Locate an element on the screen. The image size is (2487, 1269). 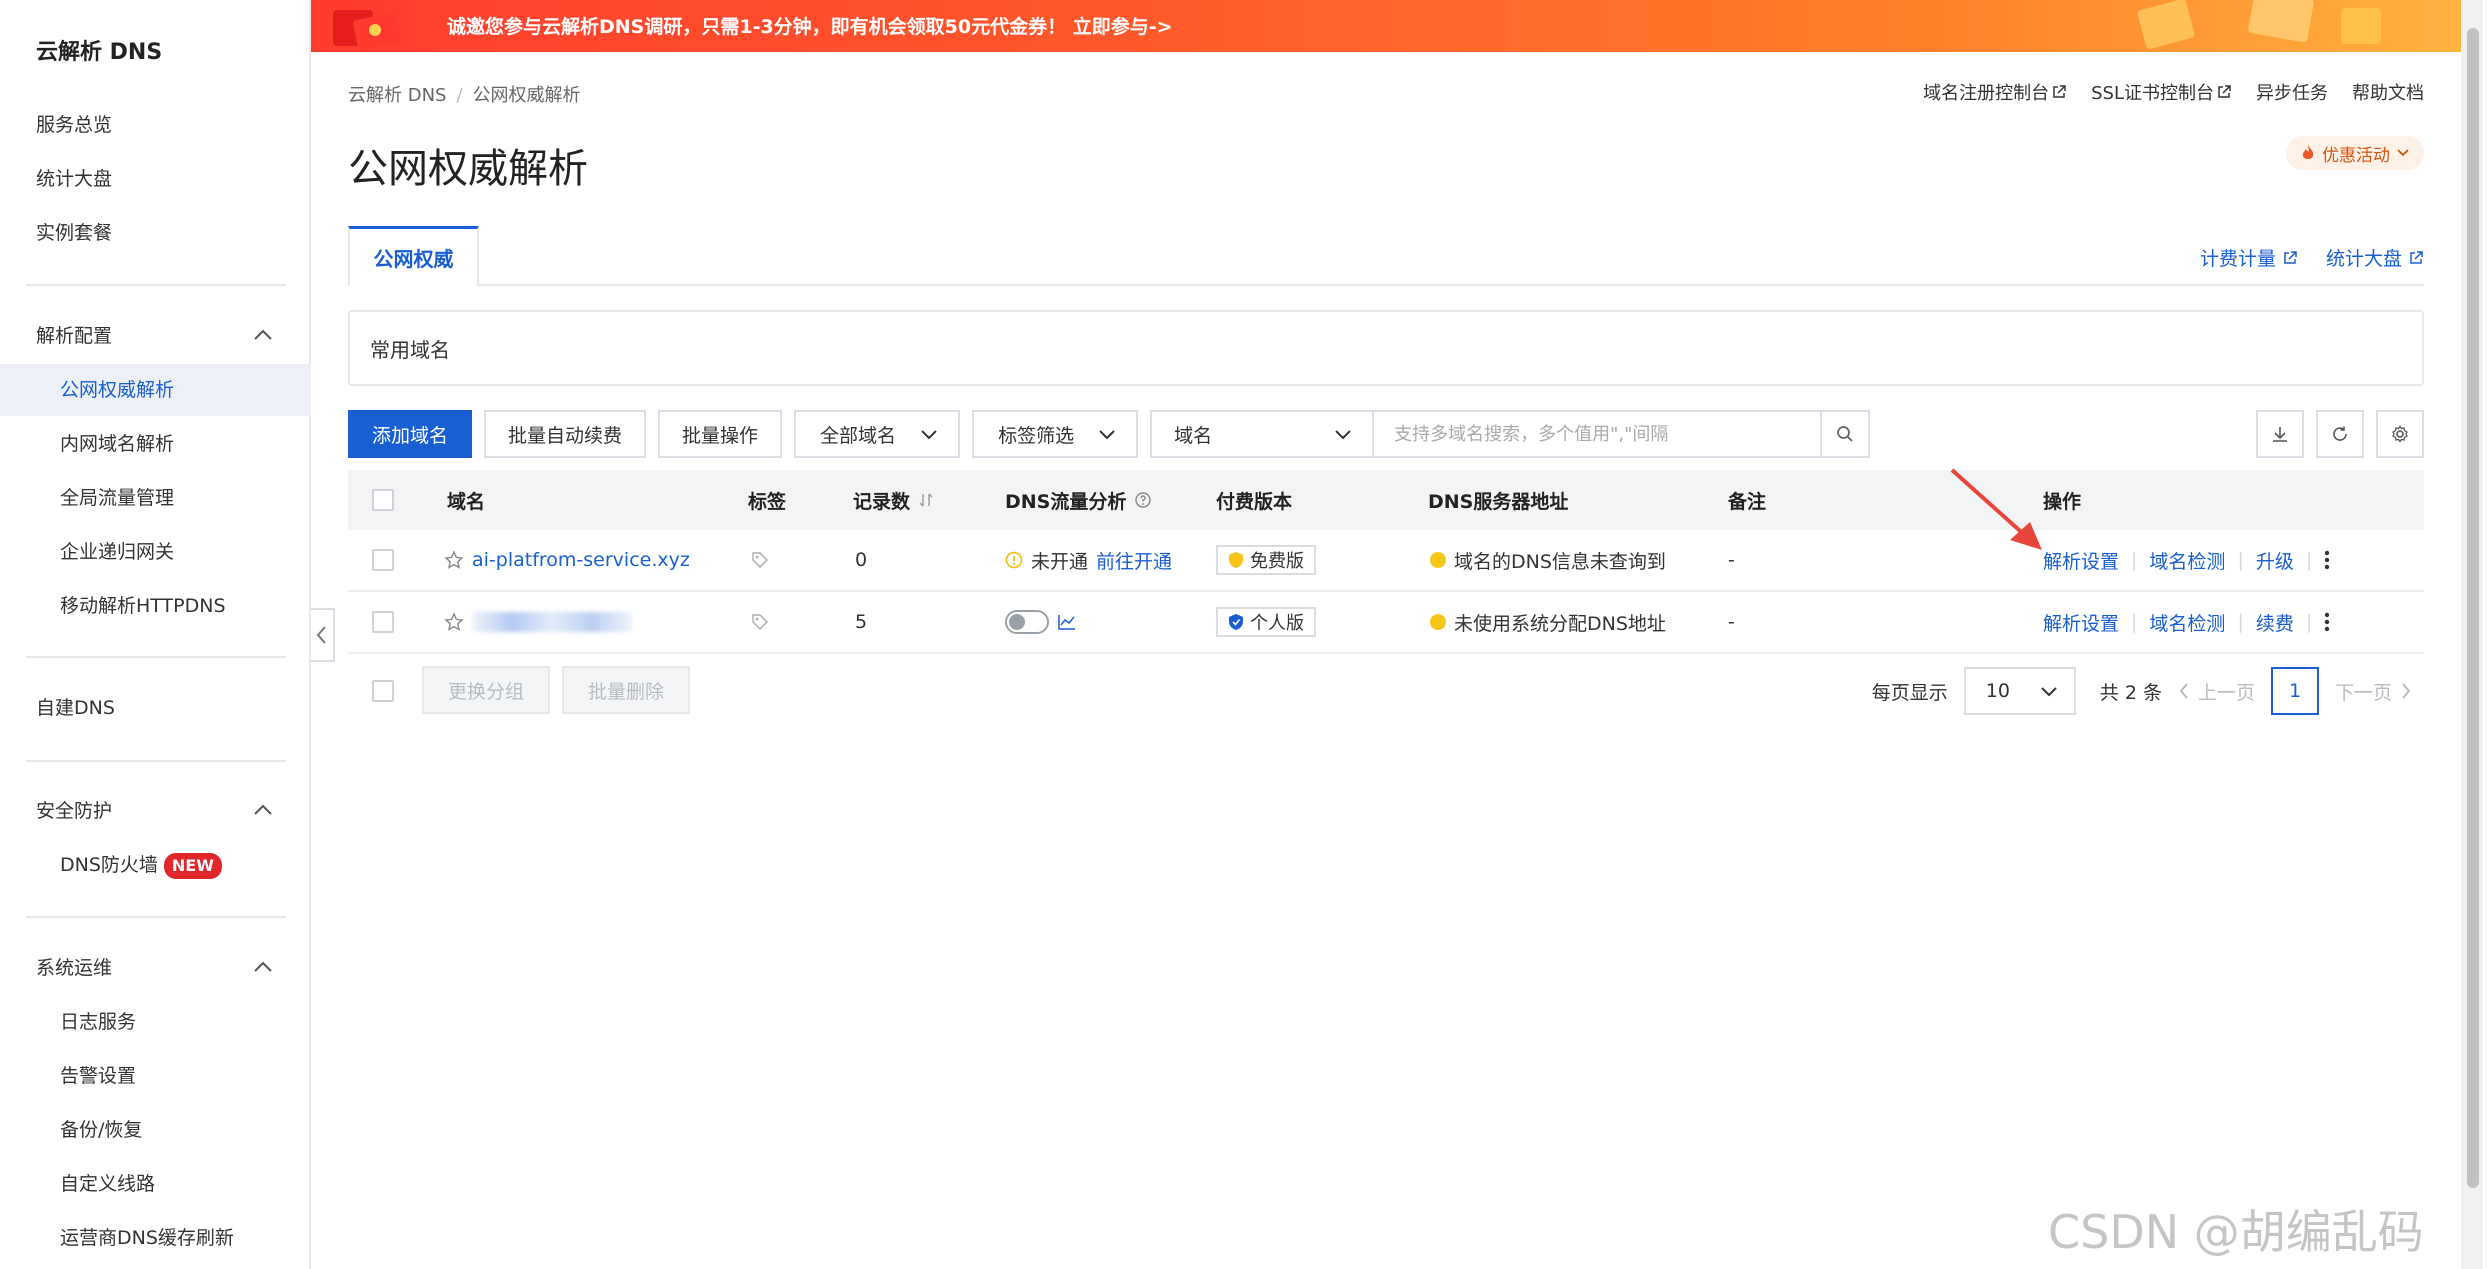
table-row: 5 个人版 未使用系统分配DNS地址 - 解析设置 | 域名检测 | 续费 | is located at coordinates (1386, 623).